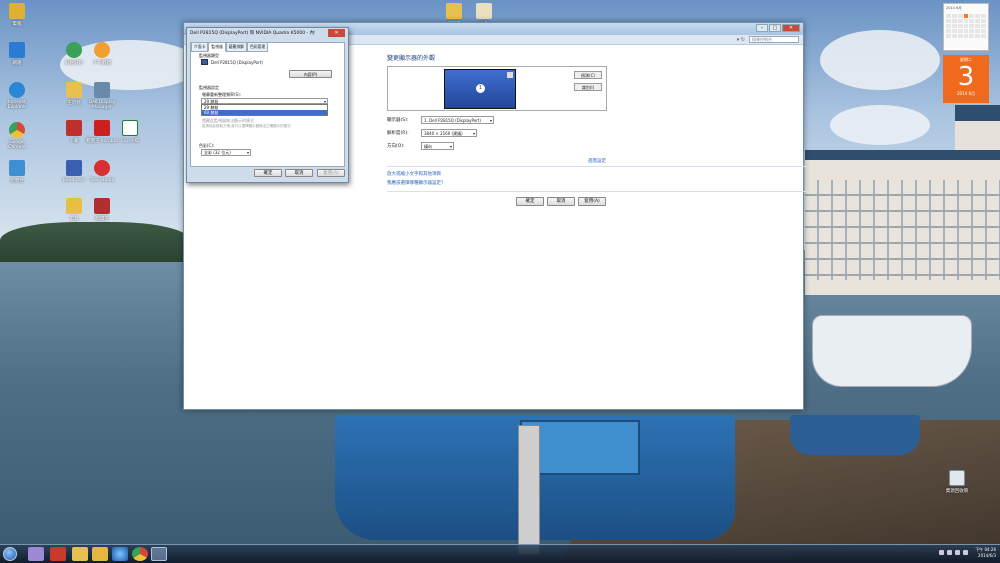  I want to click on small-boat, so click(855, 435).